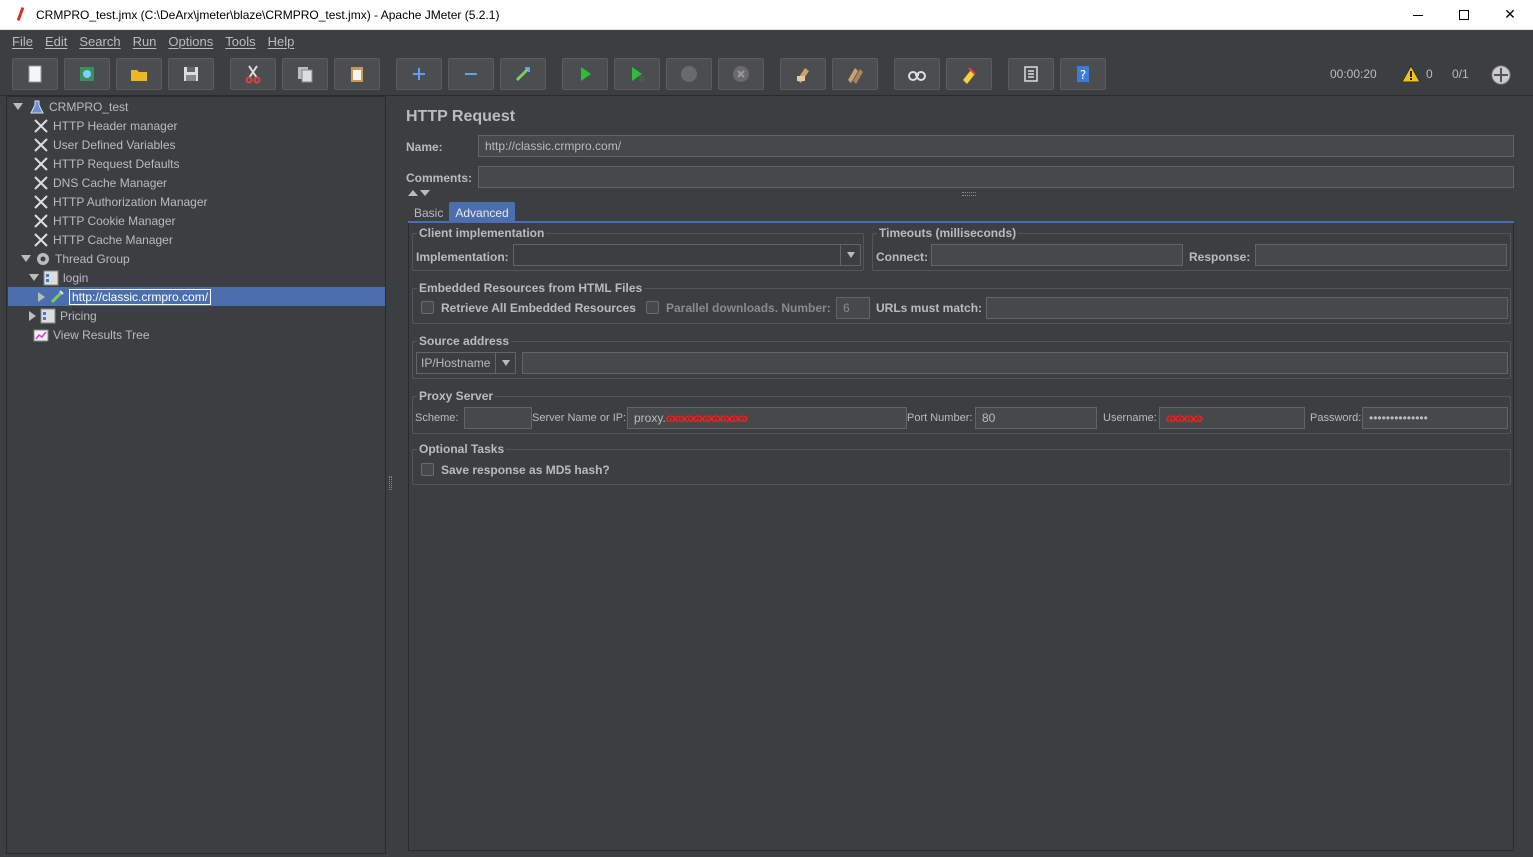 This screenshot has width=1533, height=857. What do you see at coordinates (1083, 74) in the screenshot?
I see `help-button: ?` at bounding box center [1083, 74].